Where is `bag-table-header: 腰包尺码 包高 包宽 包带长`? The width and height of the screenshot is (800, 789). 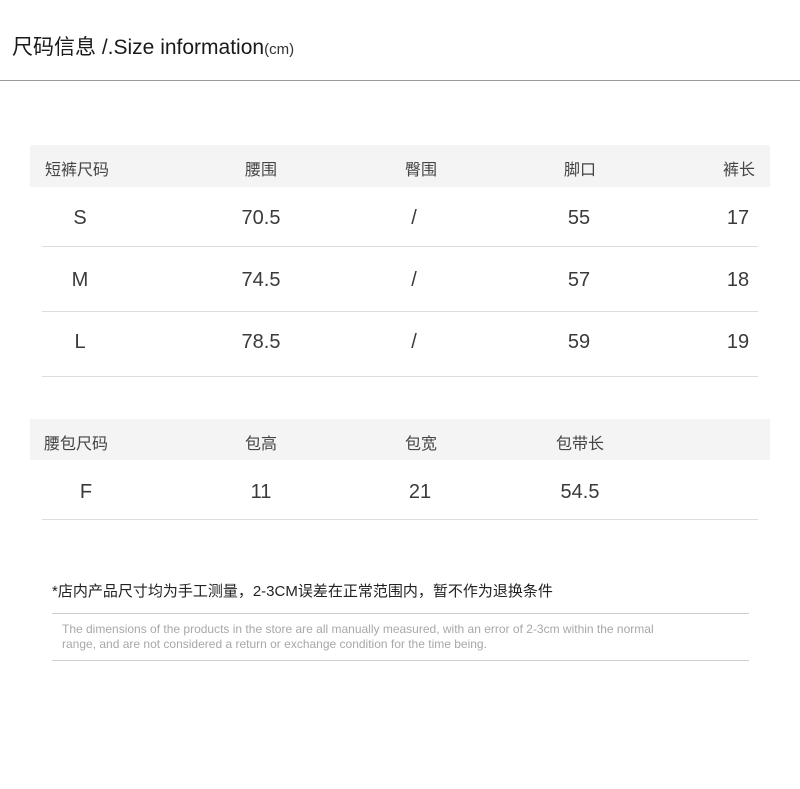 bag-table-header: 腰包尺码 包高 包宽 包带长 is located at coordinates (400, 439).